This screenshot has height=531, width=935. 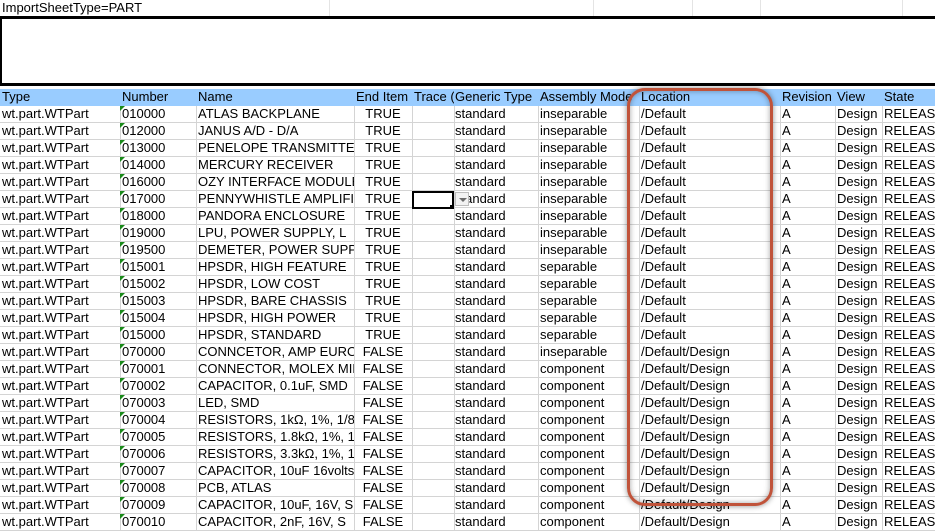 I want to click on cell-name: PENNYWHISTLE AMPLIFIER, so click(x=275, y=199).